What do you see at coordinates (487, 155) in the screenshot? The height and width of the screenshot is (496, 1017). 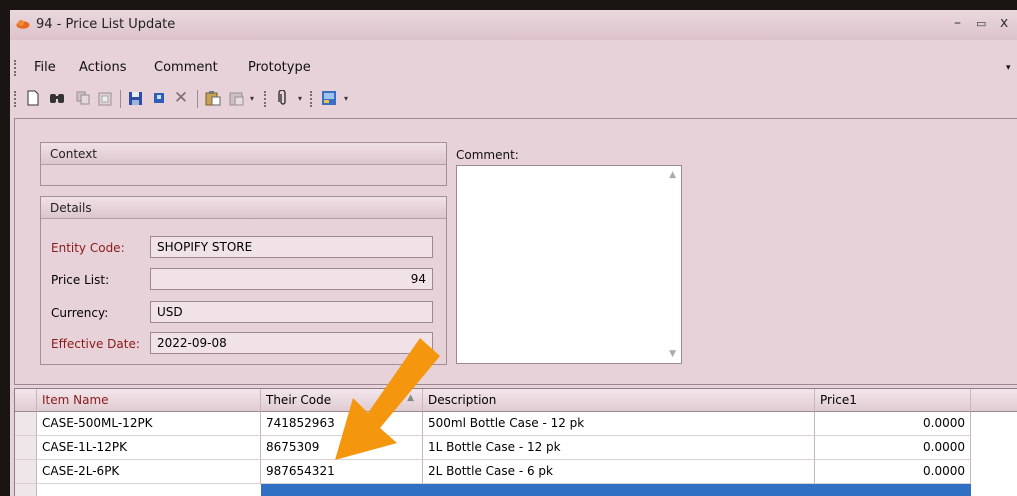 I see `comment-label: Comment:` at bounding box center [487, 155].